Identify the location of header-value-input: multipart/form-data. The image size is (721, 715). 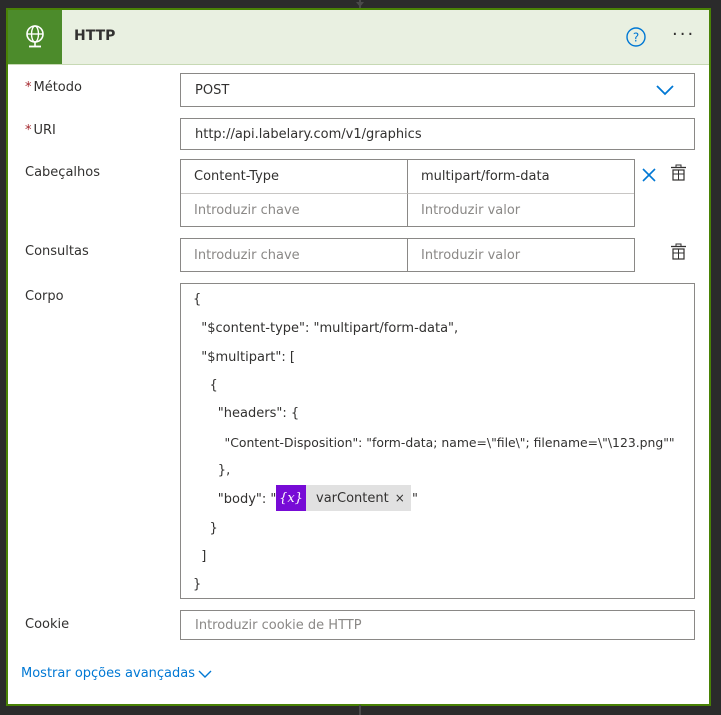
(521, 177).